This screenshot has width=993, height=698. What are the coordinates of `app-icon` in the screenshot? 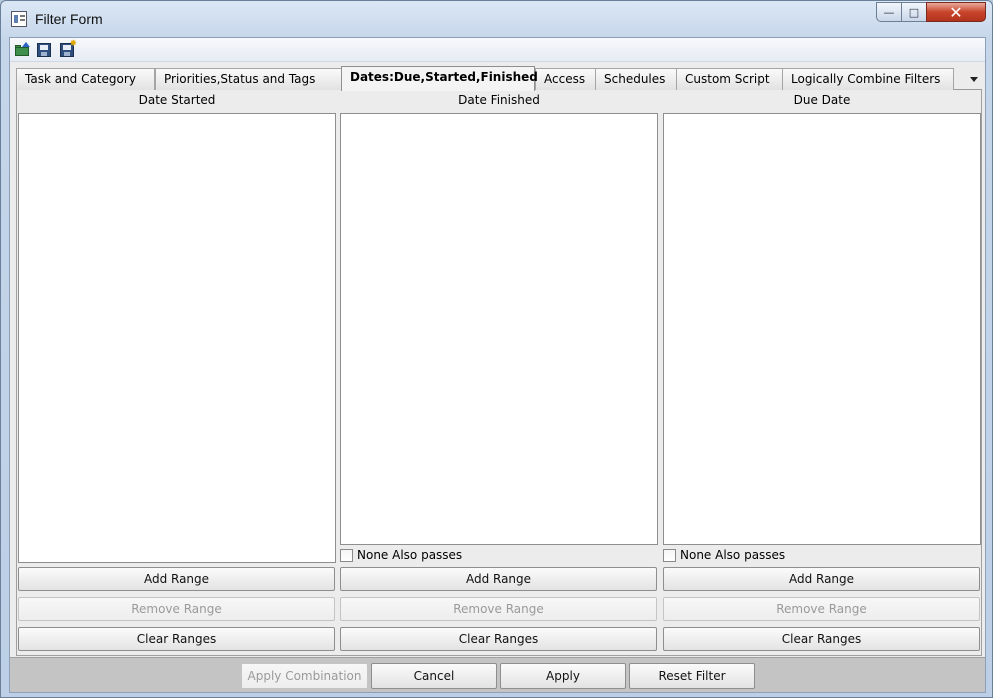 It's located at (19, 19).